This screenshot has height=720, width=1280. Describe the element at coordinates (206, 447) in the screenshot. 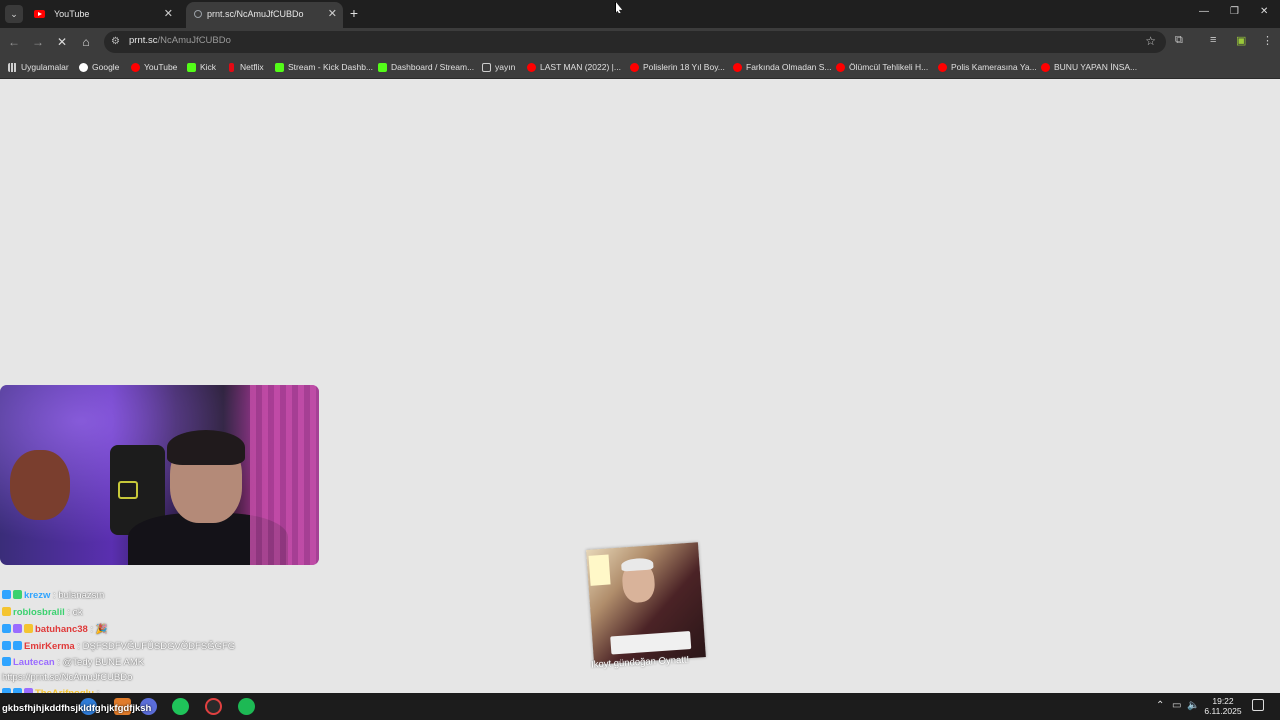

I see `streamer-hair` at that location.